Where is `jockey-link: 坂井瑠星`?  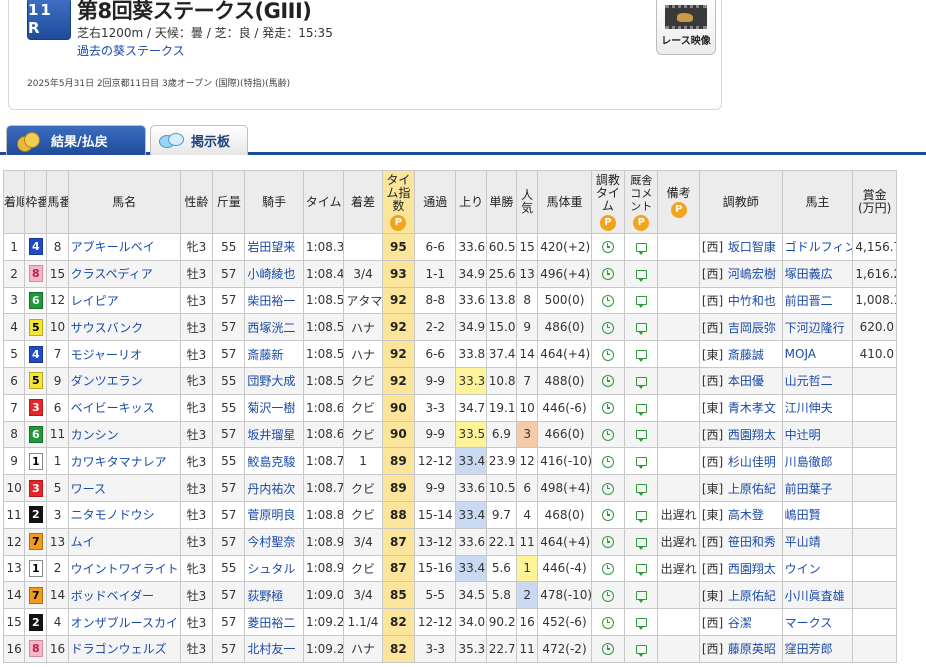 jockey-link: 坂井瑠星 is located at coordinates (274, 434).